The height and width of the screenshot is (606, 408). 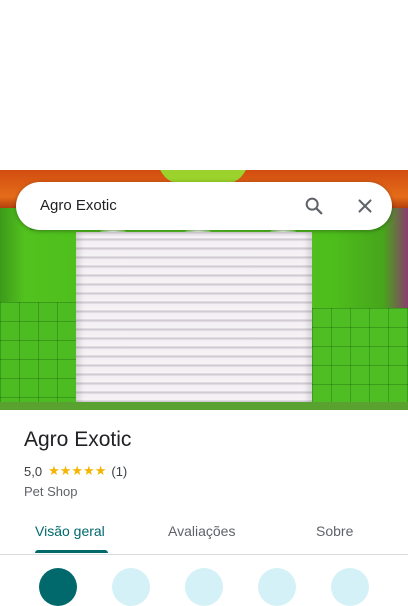 I want to click on search-box: Agro Exotic, so click(x=204, y=206).